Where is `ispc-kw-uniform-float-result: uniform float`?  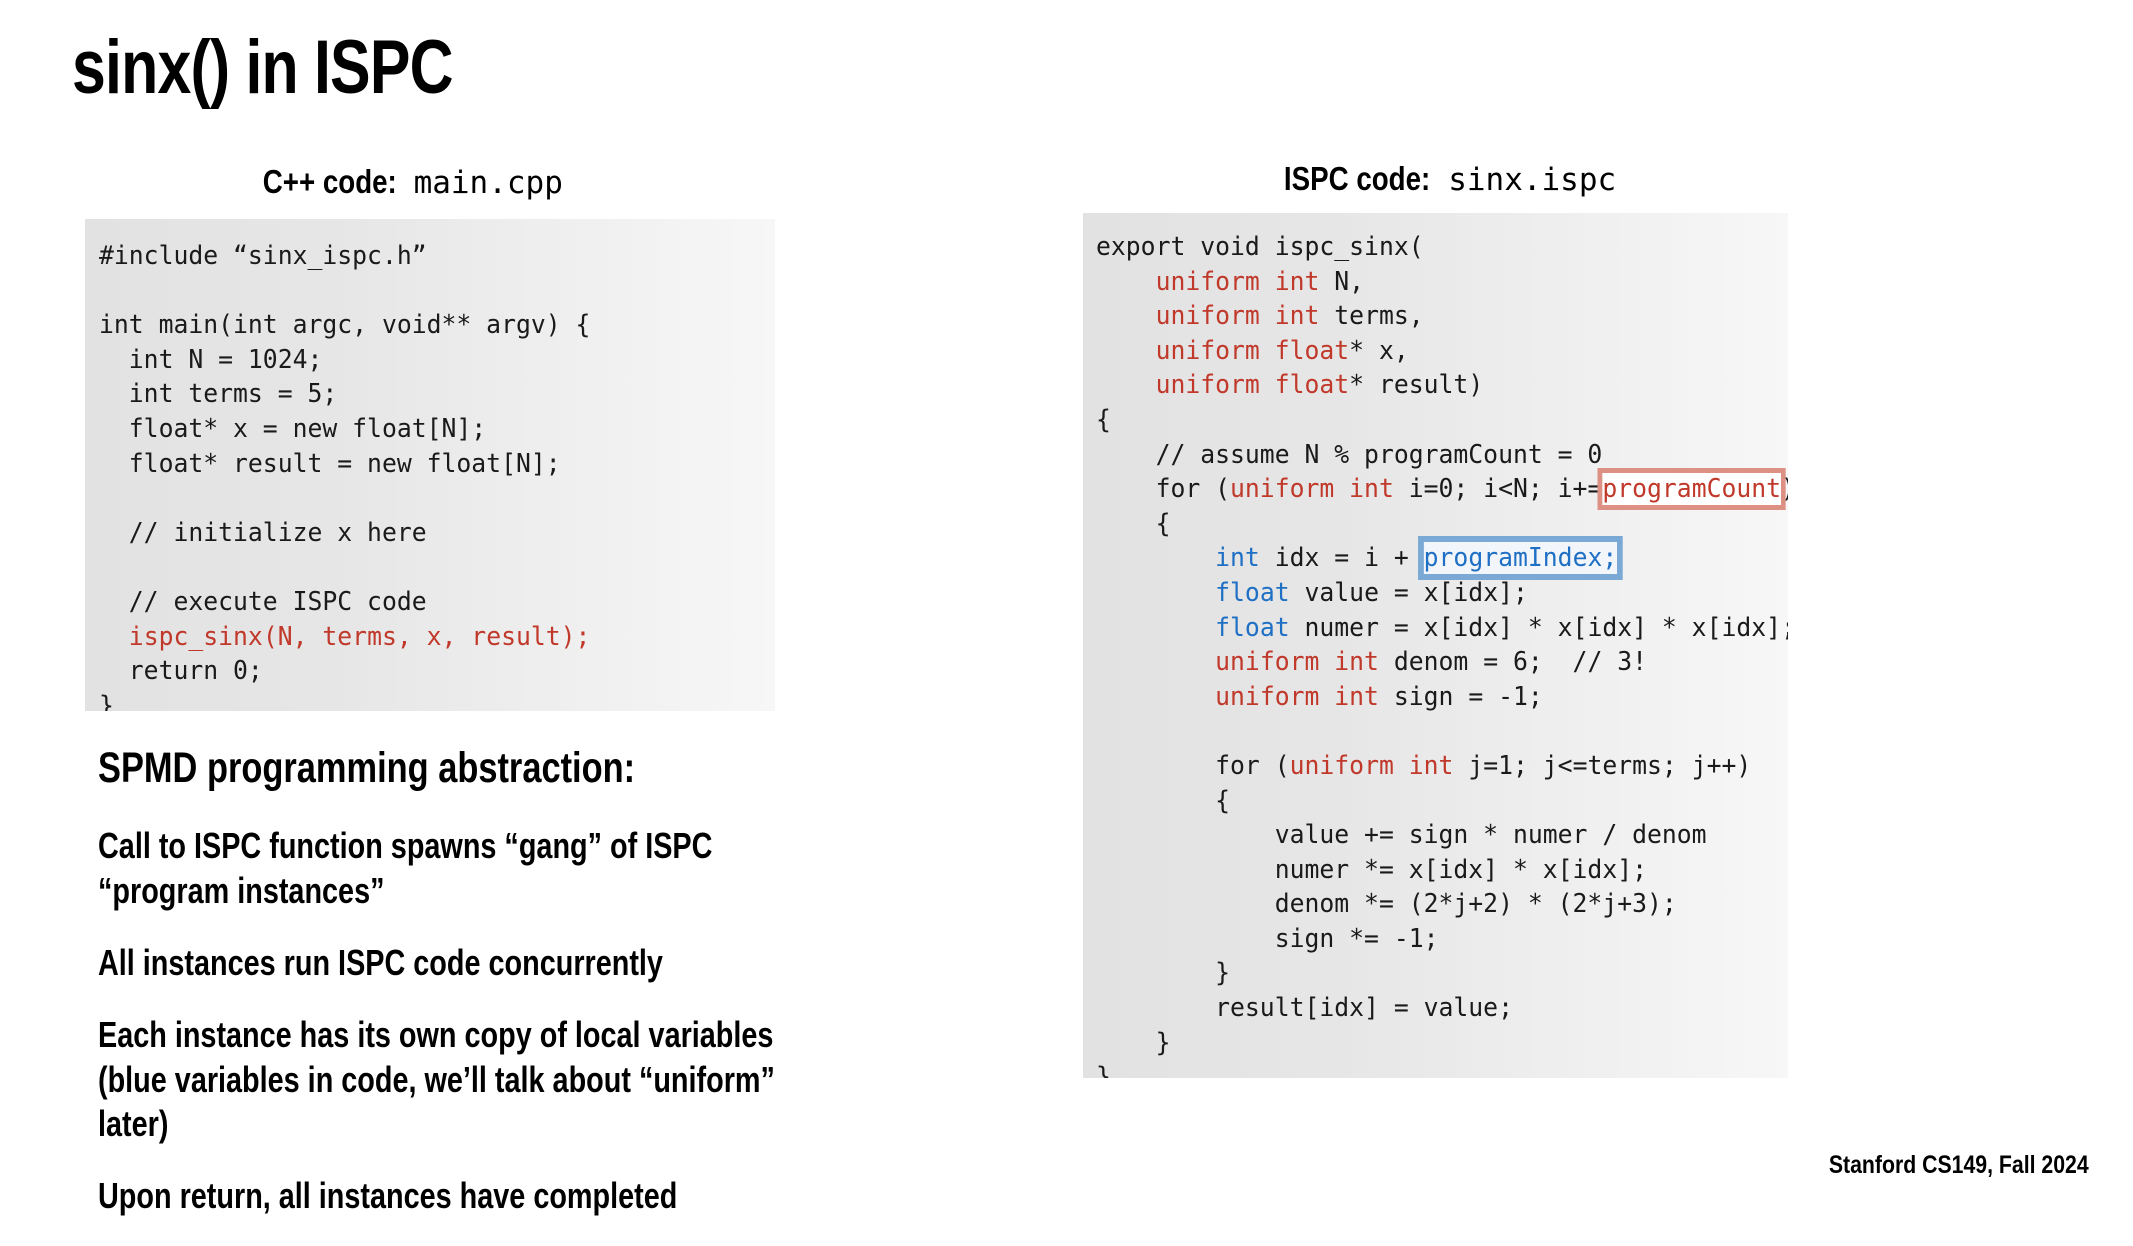 ispc-kw-uniform-float-result: uniform float is located at coordinates (1252, 385).